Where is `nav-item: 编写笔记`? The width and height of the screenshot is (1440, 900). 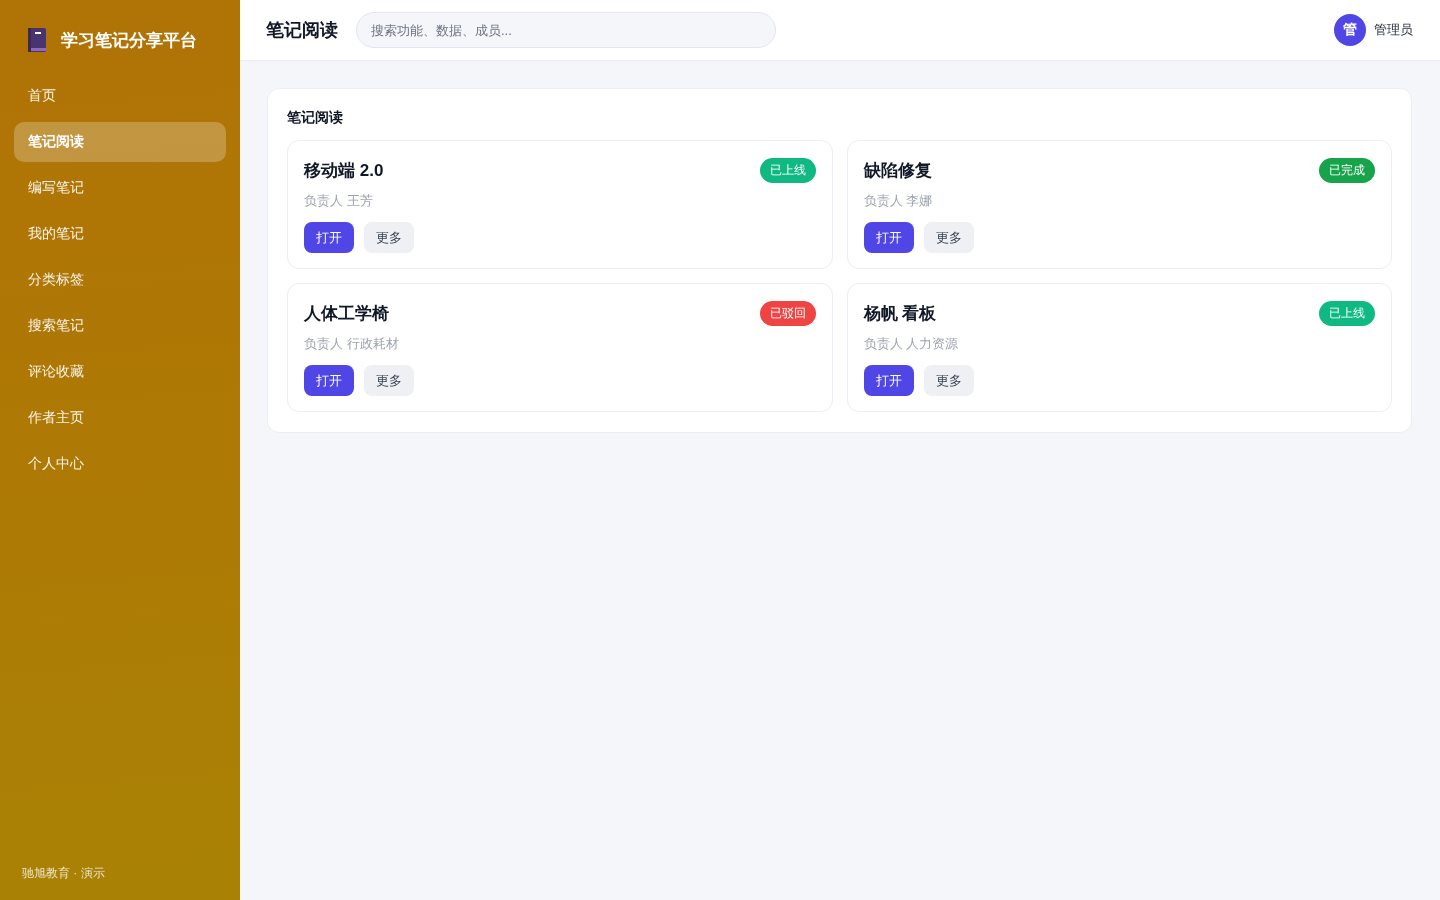
nav-item: 编写笔记 is located at coordinates (120, 188).